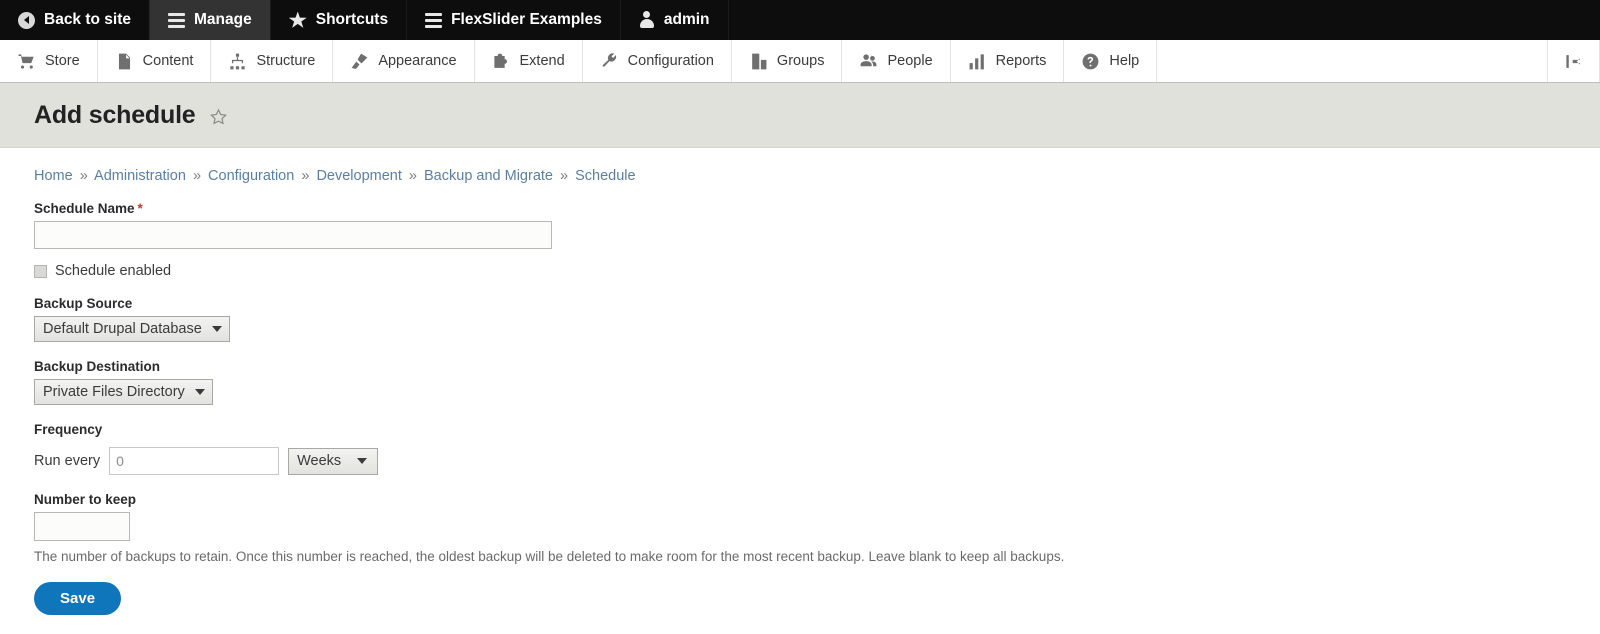  What do you see at coordinates (1090, 61) in the screenshot?
I see `question-circle-icon` at bounding box center [1090, 61].